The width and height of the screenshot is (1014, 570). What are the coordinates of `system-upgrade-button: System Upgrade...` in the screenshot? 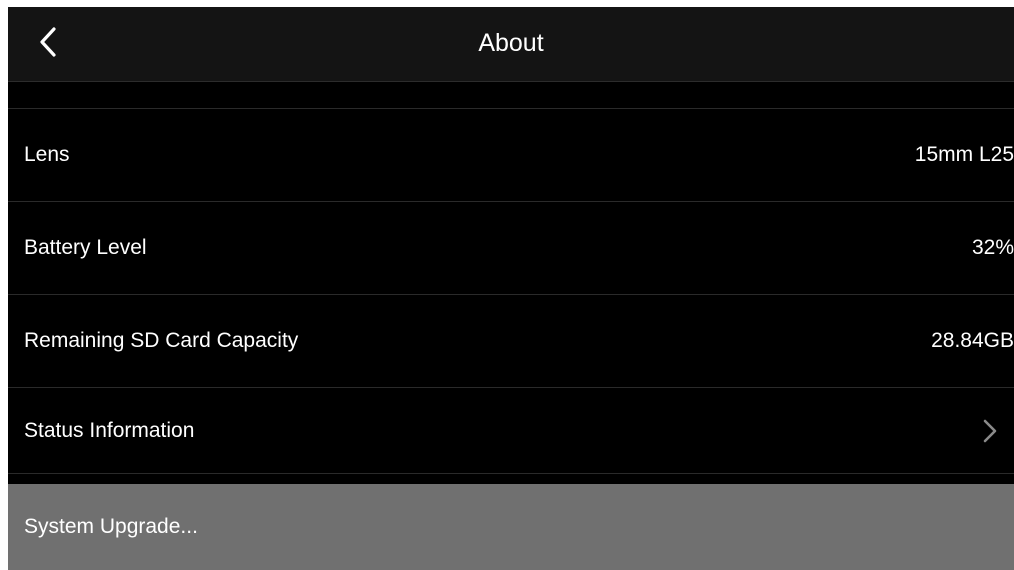 It's located at (511, 527).